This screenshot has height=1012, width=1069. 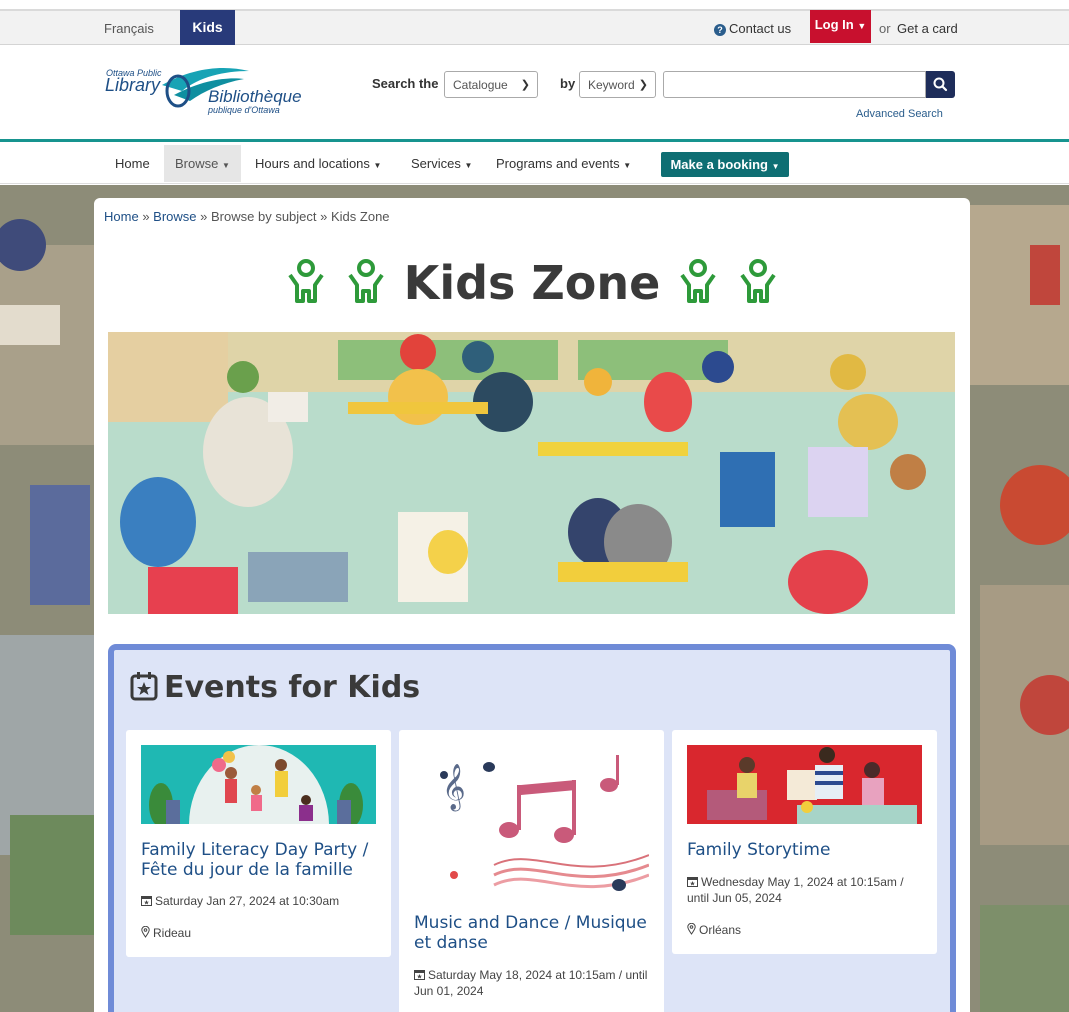 I want to click on breadcrumb-browse: Browse, so click(x=174, y=216).